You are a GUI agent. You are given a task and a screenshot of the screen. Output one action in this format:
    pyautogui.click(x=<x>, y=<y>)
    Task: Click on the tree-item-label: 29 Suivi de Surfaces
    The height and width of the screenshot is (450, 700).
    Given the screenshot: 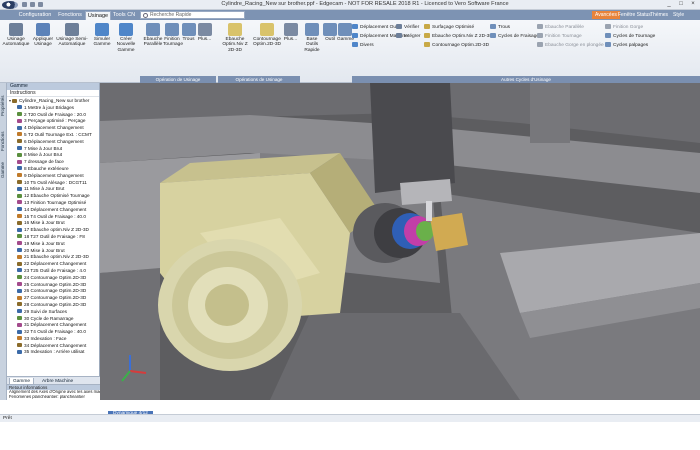 What is the action you would take?
    pyautogui.click(x=45, y=311)
    